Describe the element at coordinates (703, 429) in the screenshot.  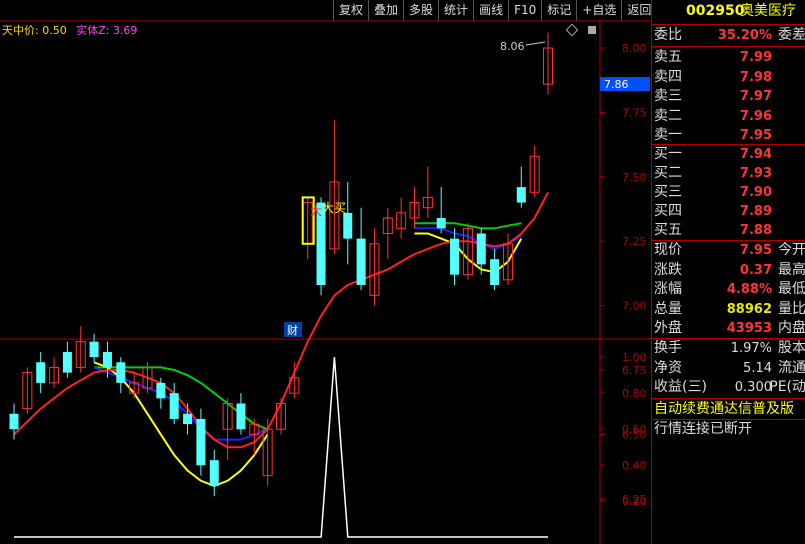
I see `connection-status: 行情连接已断开` at that location.